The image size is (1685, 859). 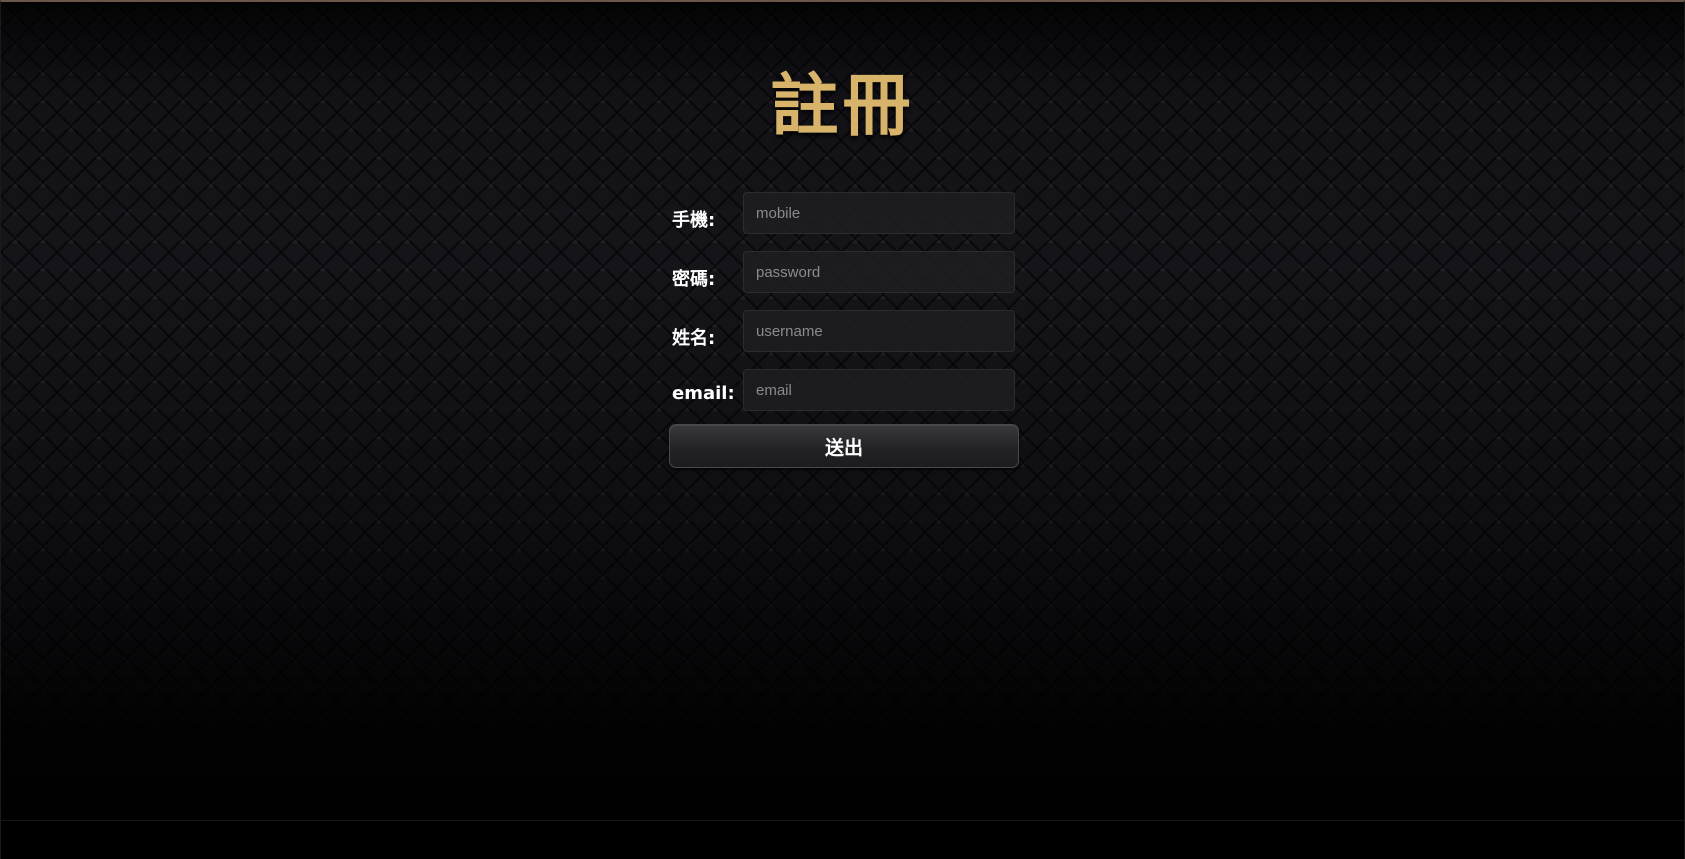 What do you see at coordinates (844, 446) in the screenshot?
I see `submit-button: 送出` at bounding box center [844, 446].